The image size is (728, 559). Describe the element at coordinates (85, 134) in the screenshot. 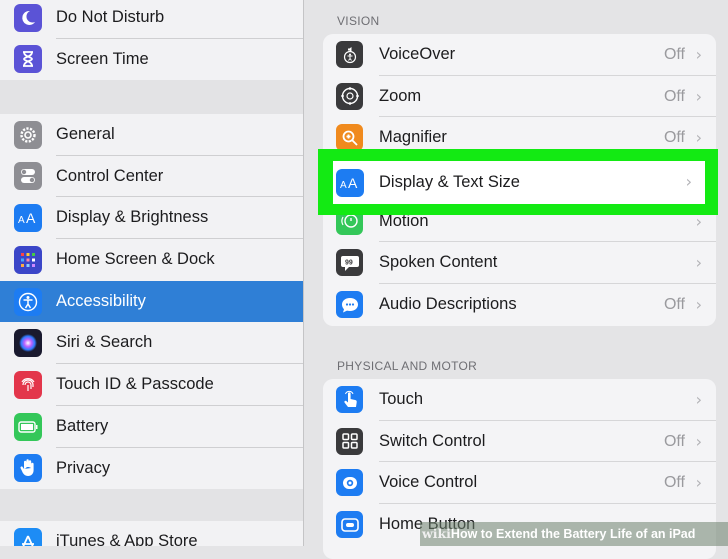

I see `sidebar-item-label: General` at that location.